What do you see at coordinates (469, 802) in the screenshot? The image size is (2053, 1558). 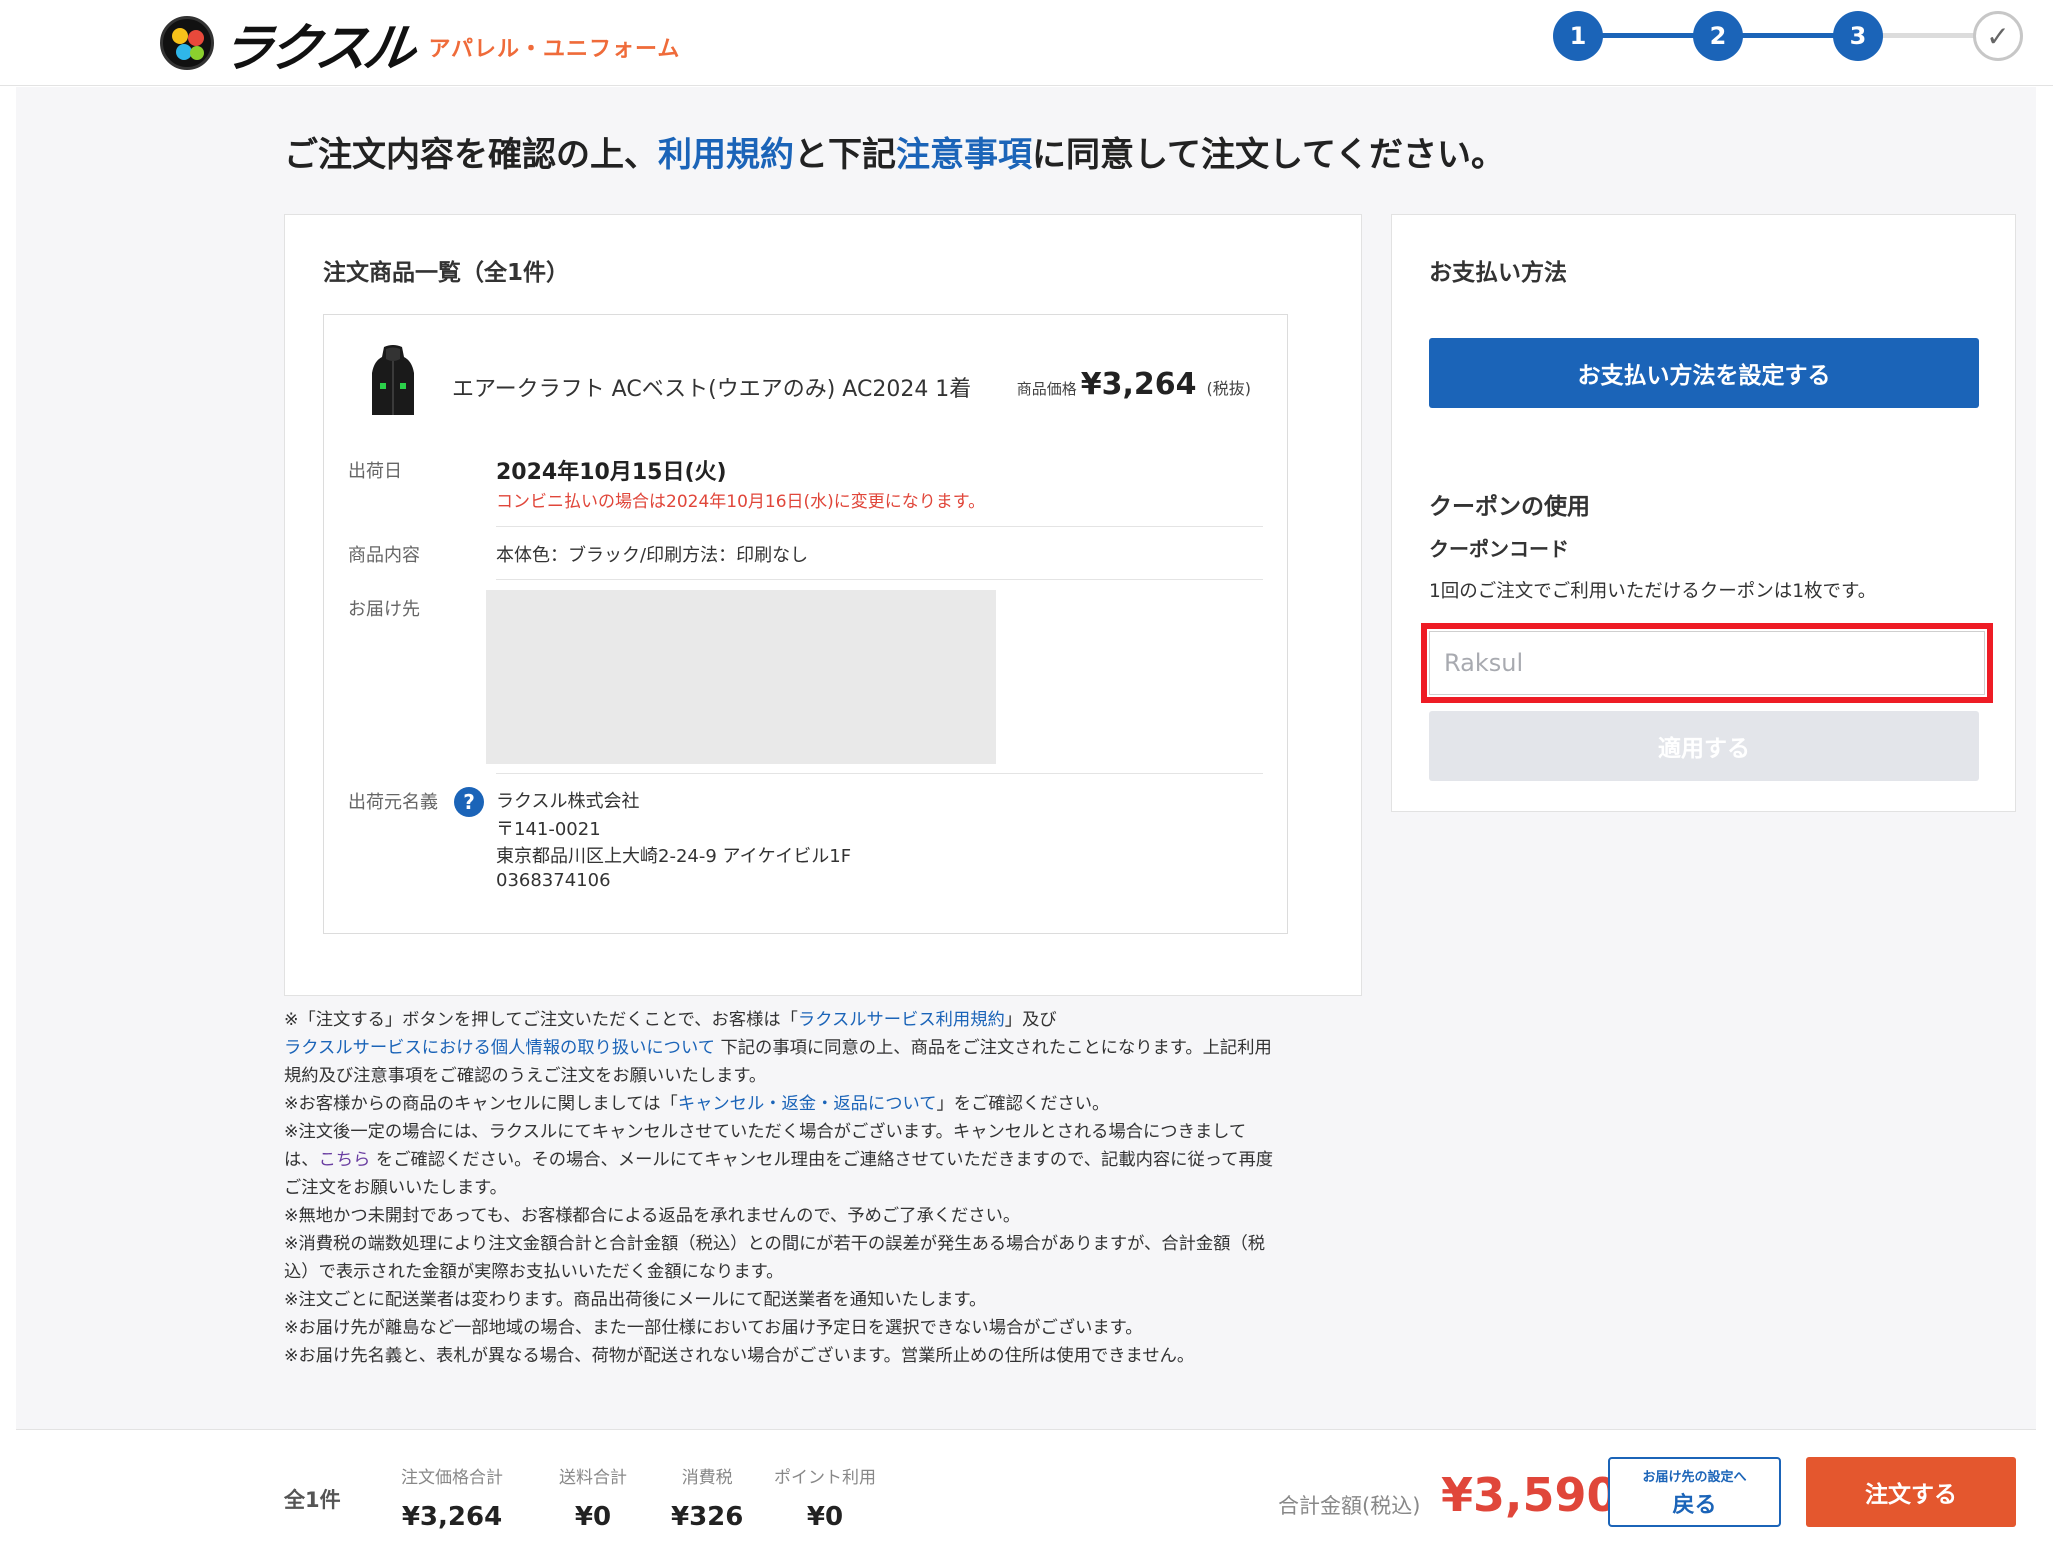 I see `help-icon: ?` at bounding box center [469, 802].